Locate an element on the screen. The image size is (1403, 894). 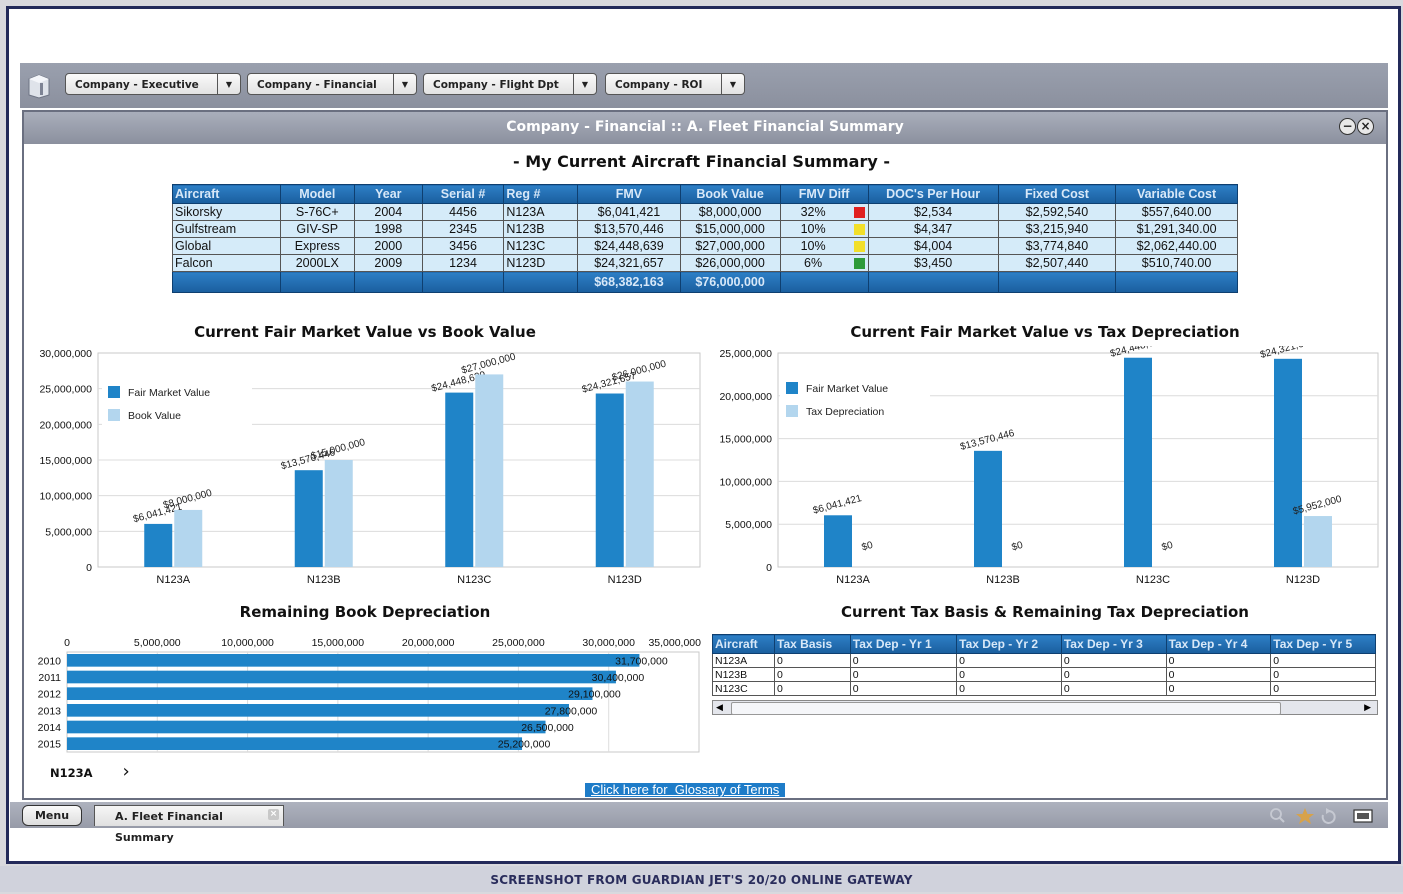
horizontal-scrollbar: ◀ ▶ is located at coordinates (1045, 707).